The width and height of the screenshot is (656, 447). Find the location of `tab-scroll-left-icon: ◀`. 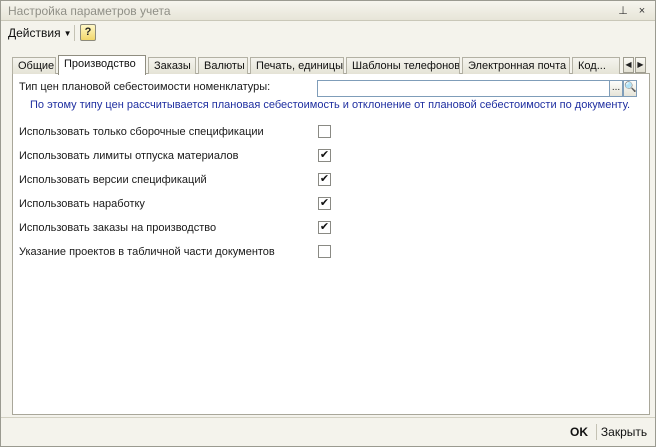

tab-scroll-left-icon: ◀ is located at coordinates (628, 65).